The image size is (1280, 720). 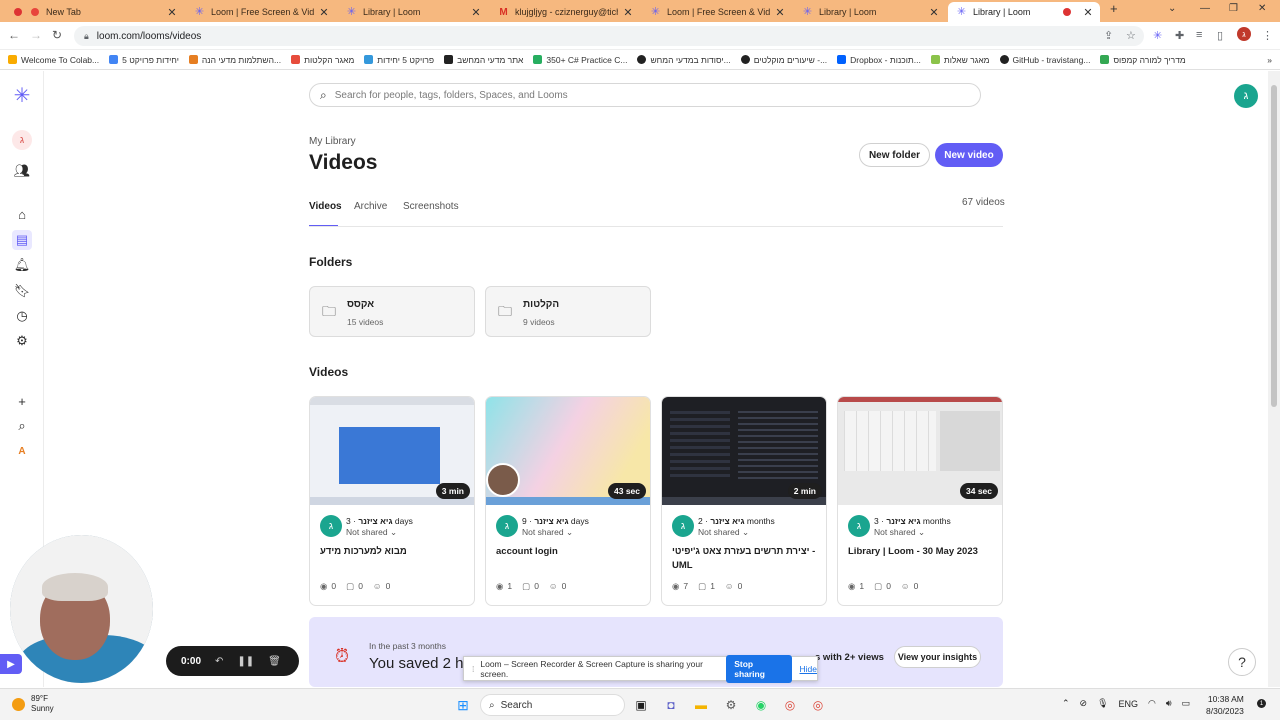 What do you see at coordinates (57, 35) in the screenshot?
I see `reload-icon: ↻` at bounding box center [57, 35].